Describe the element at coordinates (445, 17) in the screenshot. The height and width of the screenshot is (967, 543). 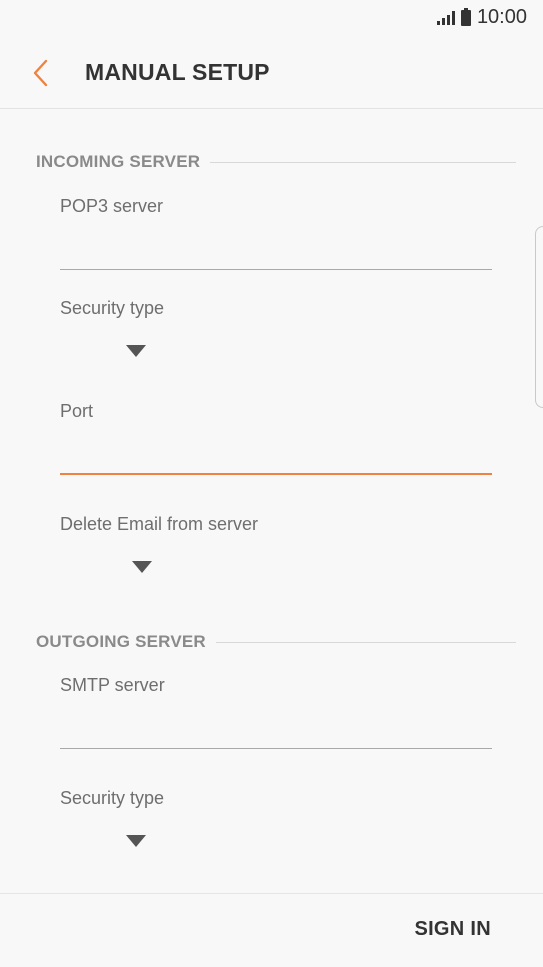
I see `signal-icon` at that location.